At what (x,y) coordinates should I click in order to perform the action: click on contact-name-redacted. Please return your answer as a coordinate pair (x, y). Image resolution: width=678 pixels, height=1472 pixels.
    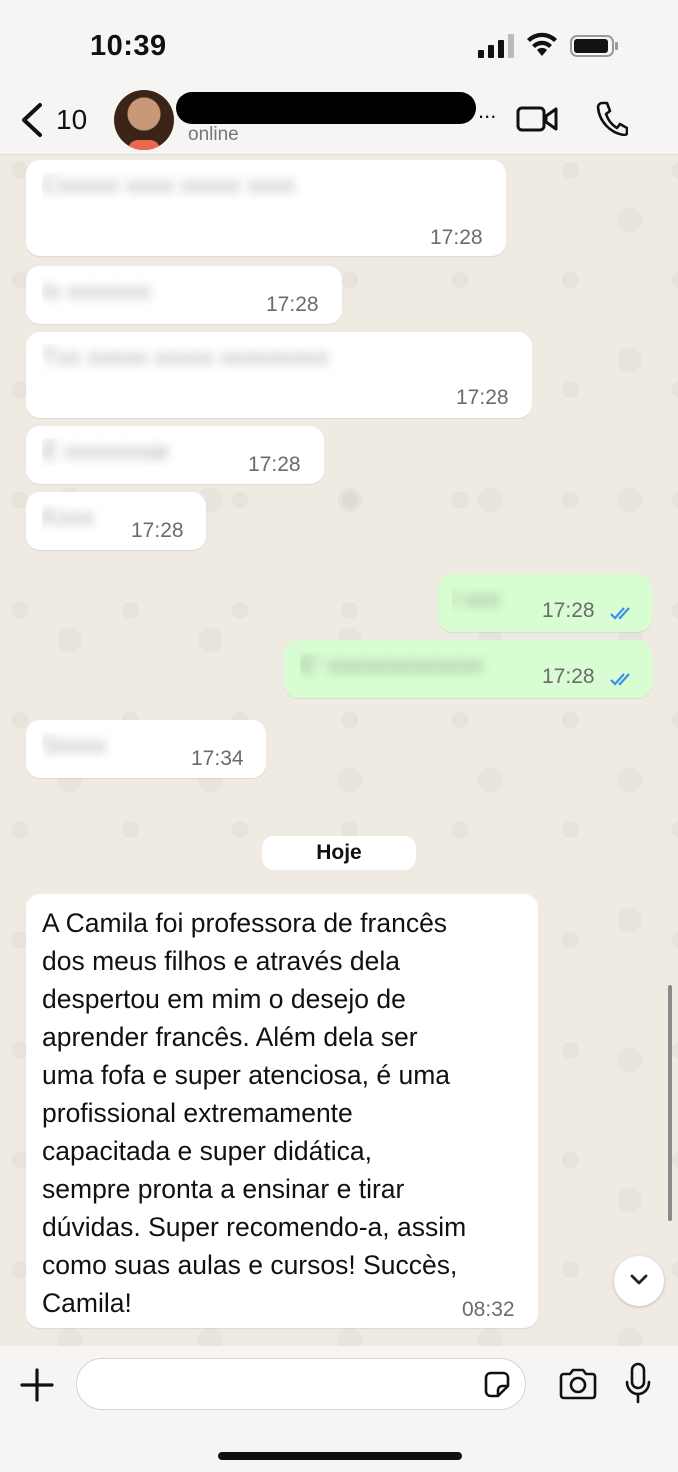
    Looking at the image, I should click on (326, 108).